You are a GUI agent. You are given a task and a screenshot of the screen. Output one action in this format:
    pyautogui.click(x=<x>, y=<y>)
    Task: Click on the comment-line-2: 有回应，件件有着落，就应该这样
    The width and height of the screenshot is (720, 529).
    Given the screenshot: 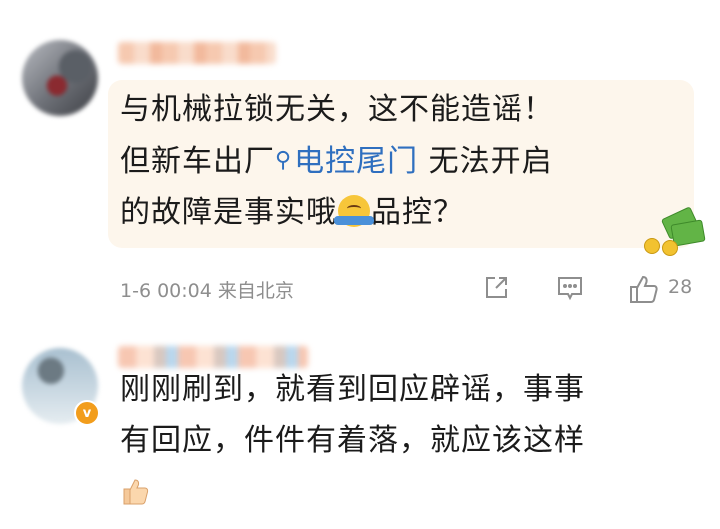 What is the action you would take?
    pyautogui.click(x=352, y=440)
    